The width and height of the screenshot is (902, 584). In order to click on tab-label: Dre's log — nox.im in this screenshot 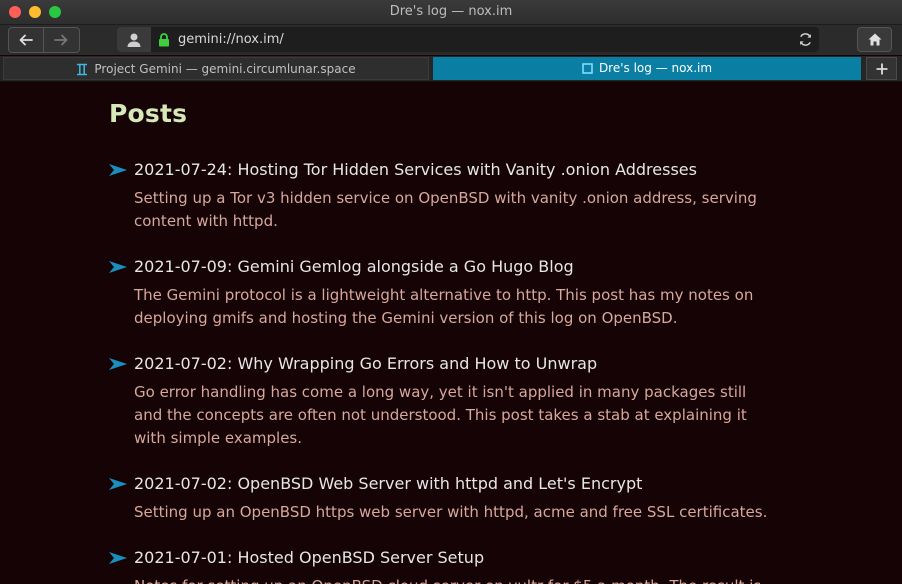, I will do `click(655, 68)`.